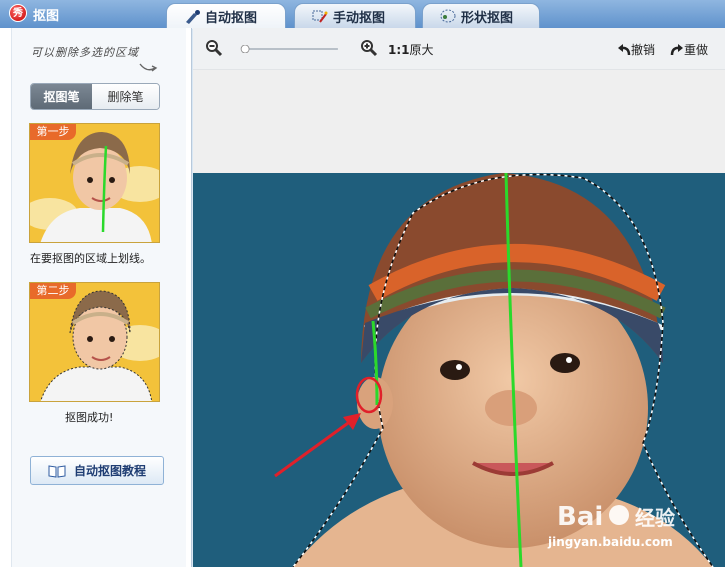 This screenshot has height=567, width=725. What do you see at coordinates (676, 49) in the screenshot?
I see `redo-icon` at bounding box center [676, 49].